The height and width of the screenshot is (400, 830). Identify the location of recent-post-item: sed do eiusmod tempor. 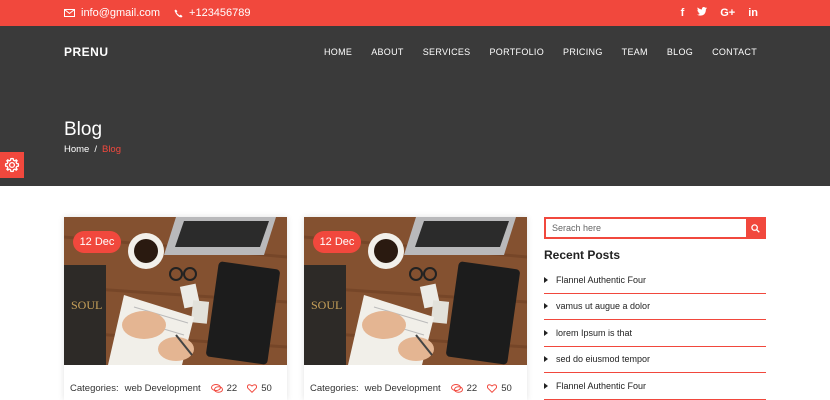
(655, 360).